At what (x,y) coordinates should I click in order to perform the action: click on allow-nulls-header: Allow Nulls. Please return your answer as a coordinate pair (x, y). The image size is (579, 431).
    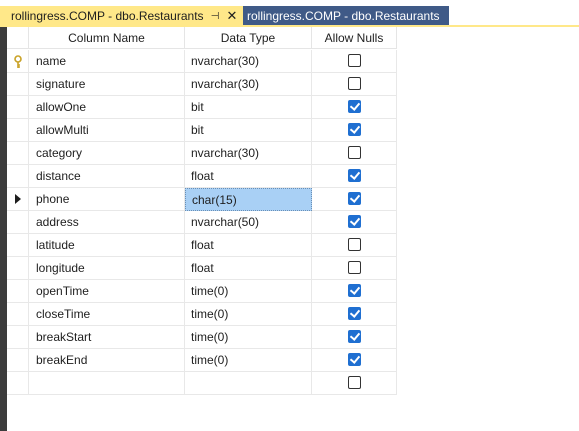
    Looking at the image, I should click on (354, 38).